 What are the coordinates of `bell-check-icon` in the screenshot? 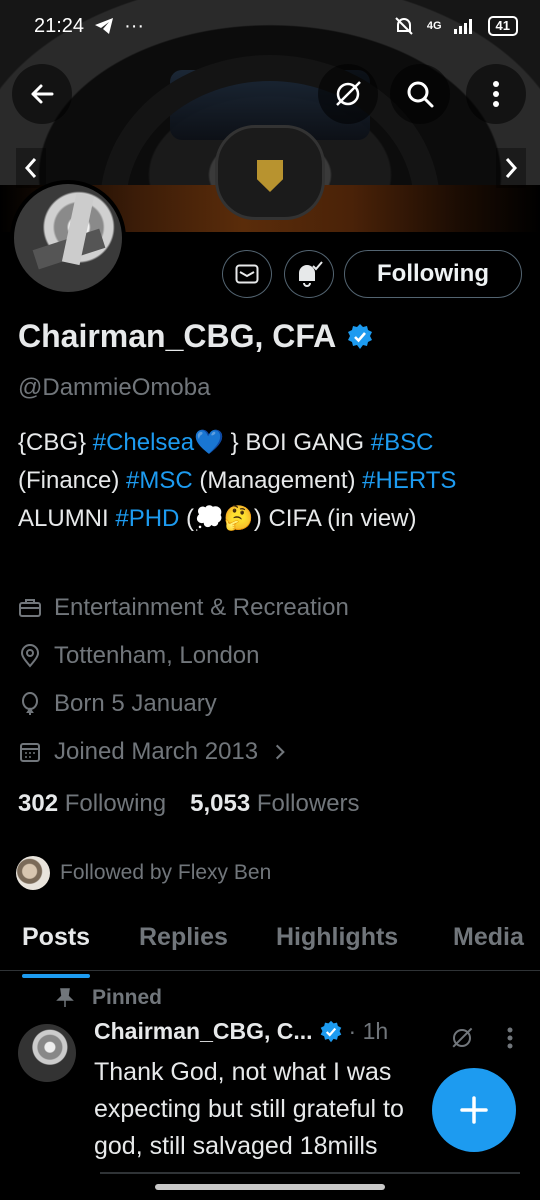 It's located at (311, 274).